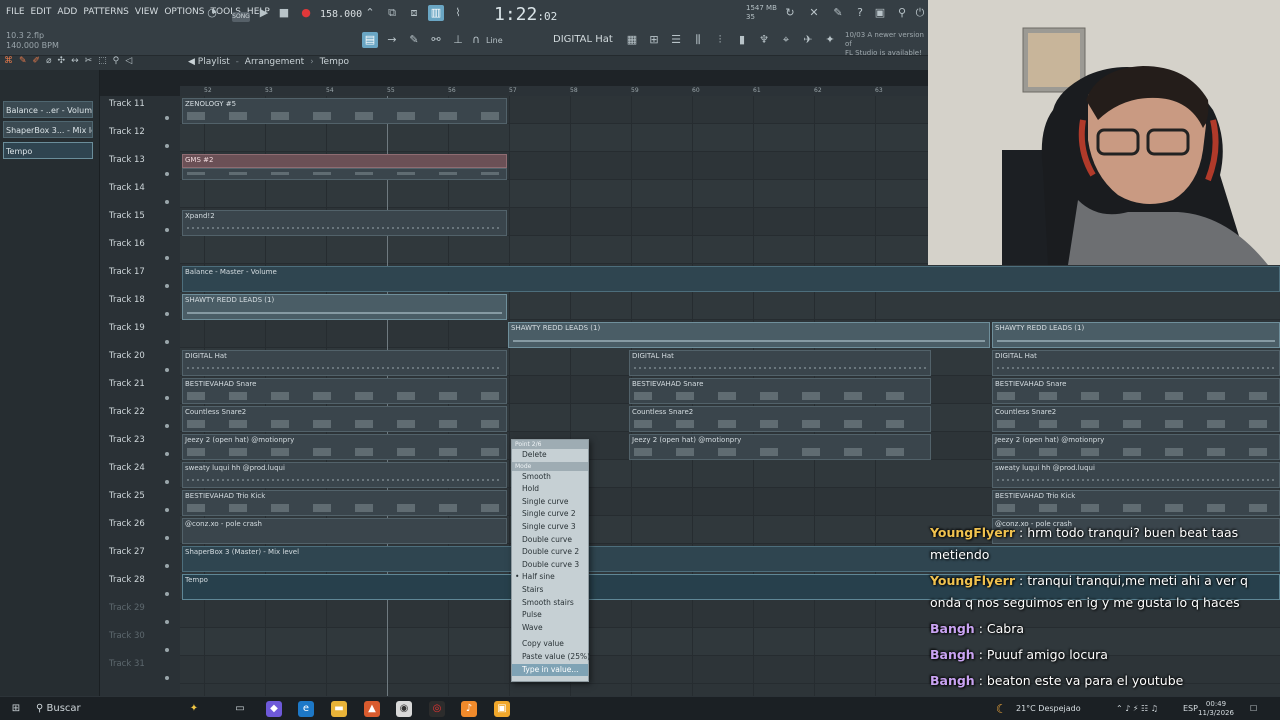 The height and width of the screenshot is (720, 1280). Describe the element at coordinates (62, 61) in the screenshot. I see `mute-tool-icon: ✣` at that location.